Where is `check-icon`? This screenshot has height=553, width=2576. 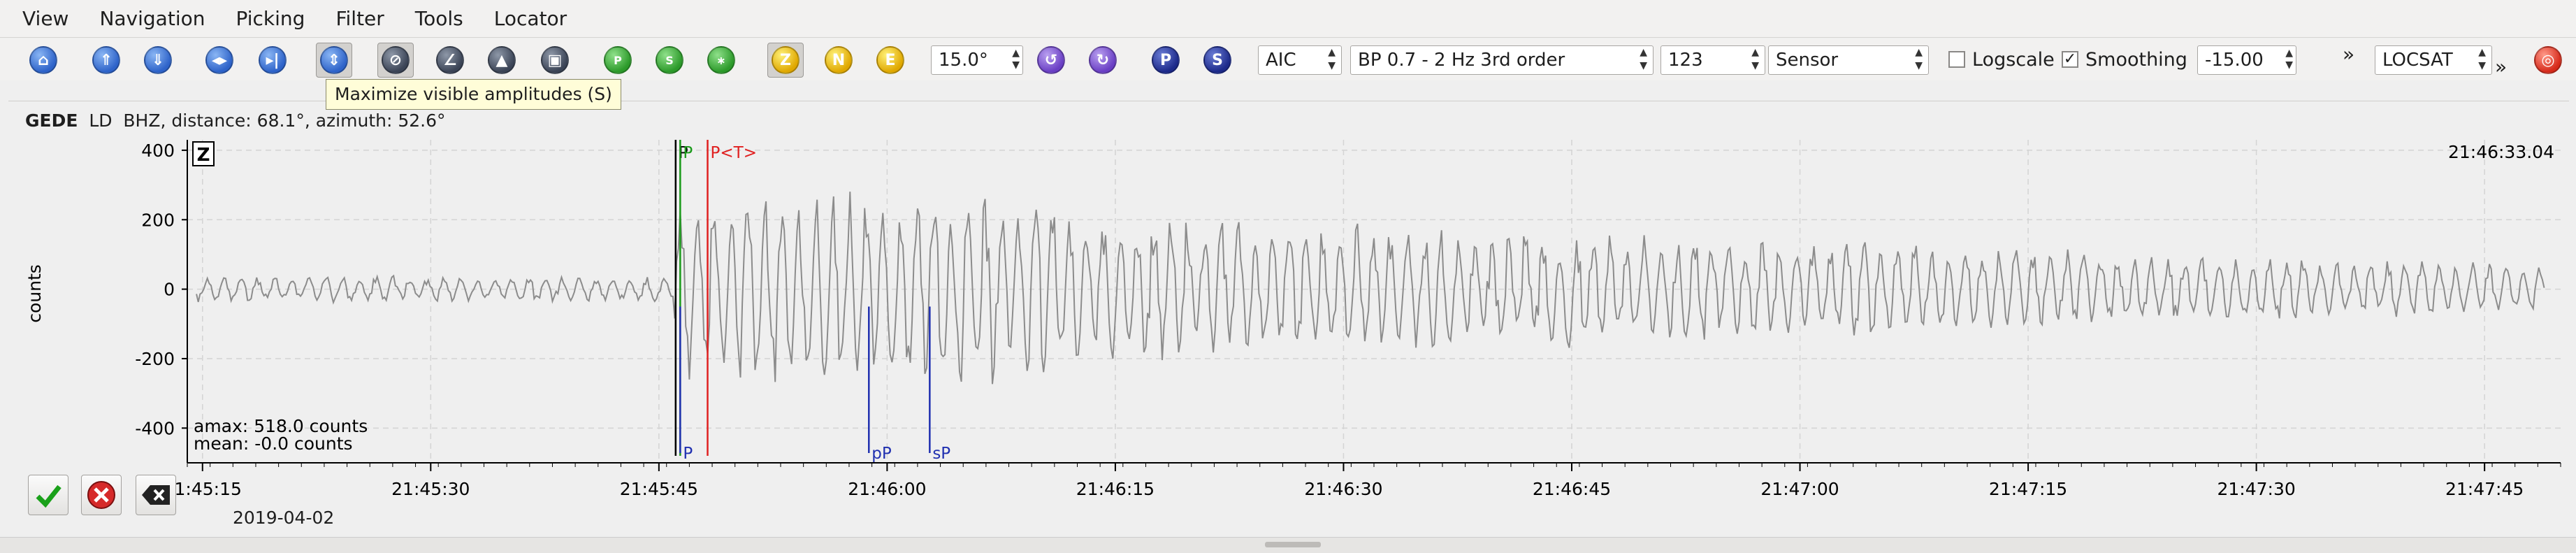
check-icon is located at coordinates (48, 496).